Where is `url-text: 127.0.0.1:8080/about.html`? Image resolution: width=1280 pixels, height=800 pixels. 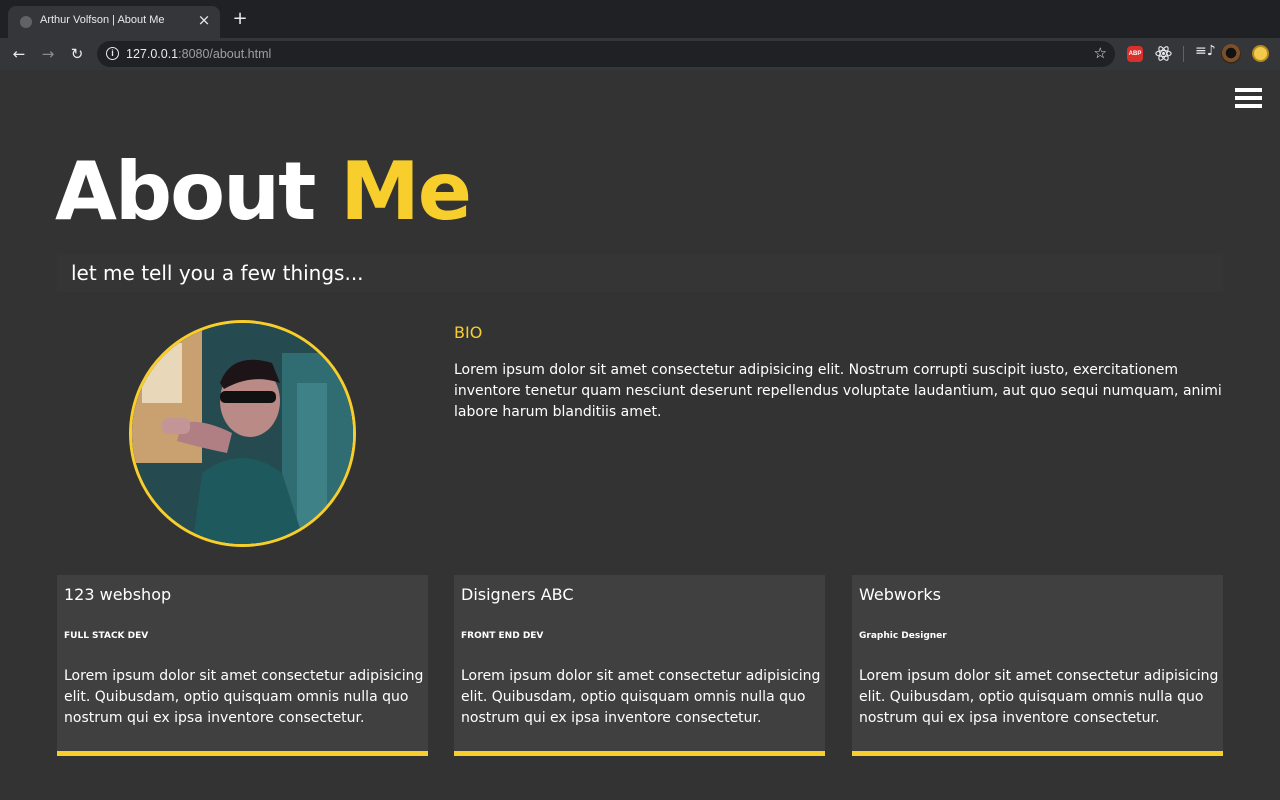 url-text: 127.0.0.1:8080/about.html is located at coordinates (198, 54).